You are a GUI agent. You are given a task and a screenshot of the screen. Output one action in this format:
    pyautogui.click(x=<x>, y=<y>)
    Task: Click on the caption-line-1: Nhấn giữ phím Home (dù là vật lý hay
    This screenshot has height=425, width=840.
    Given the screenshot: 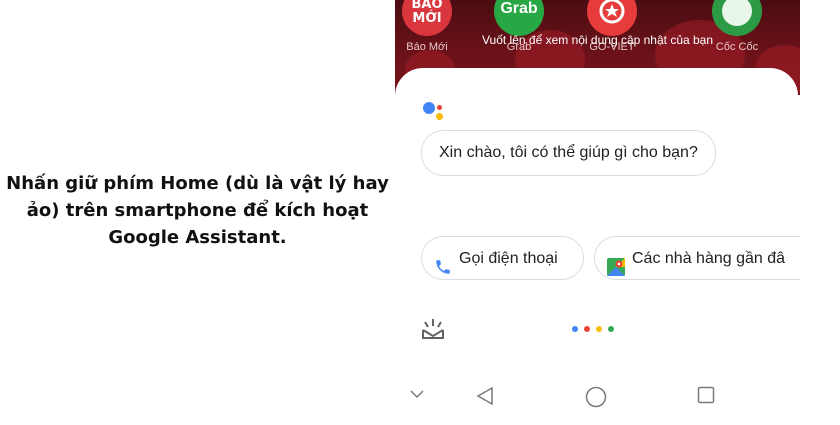 What is the action you would take?
    pyautogui.click(x=197, y=183)
    